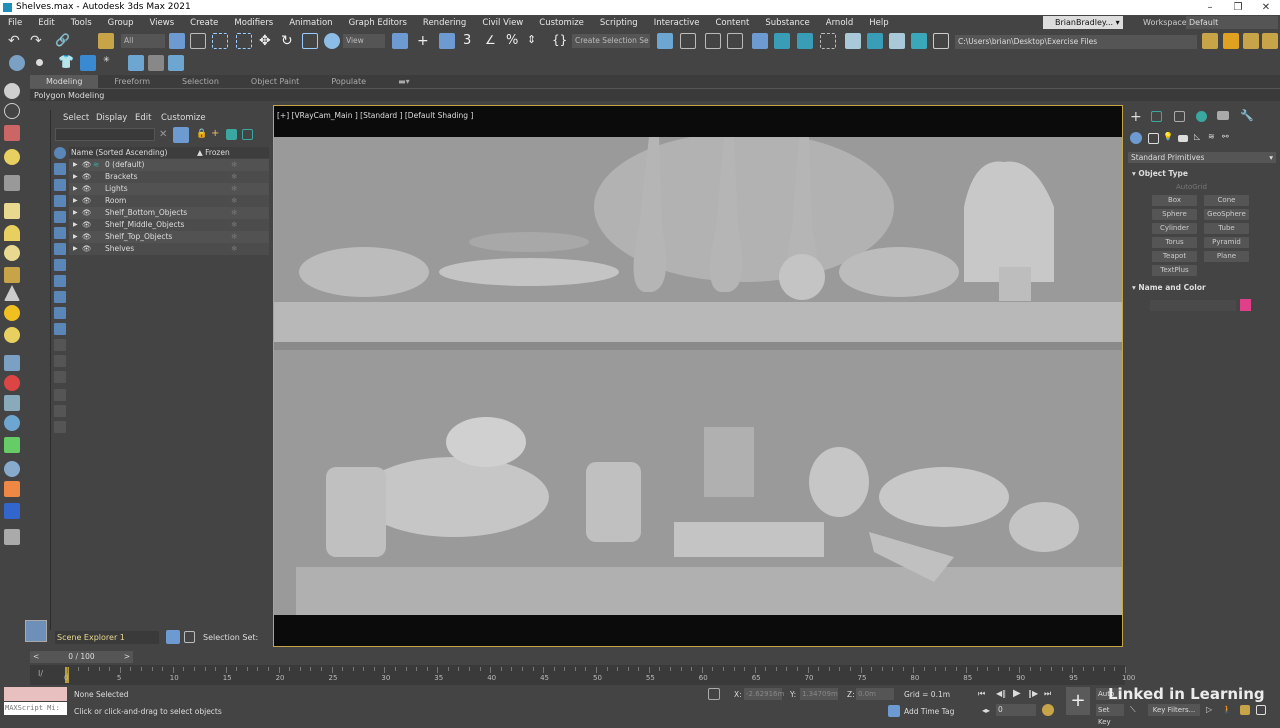  Describe the element at coordinates (502, 23) in the screenshot. I see `menu-civil-view: Civil View` at that location.